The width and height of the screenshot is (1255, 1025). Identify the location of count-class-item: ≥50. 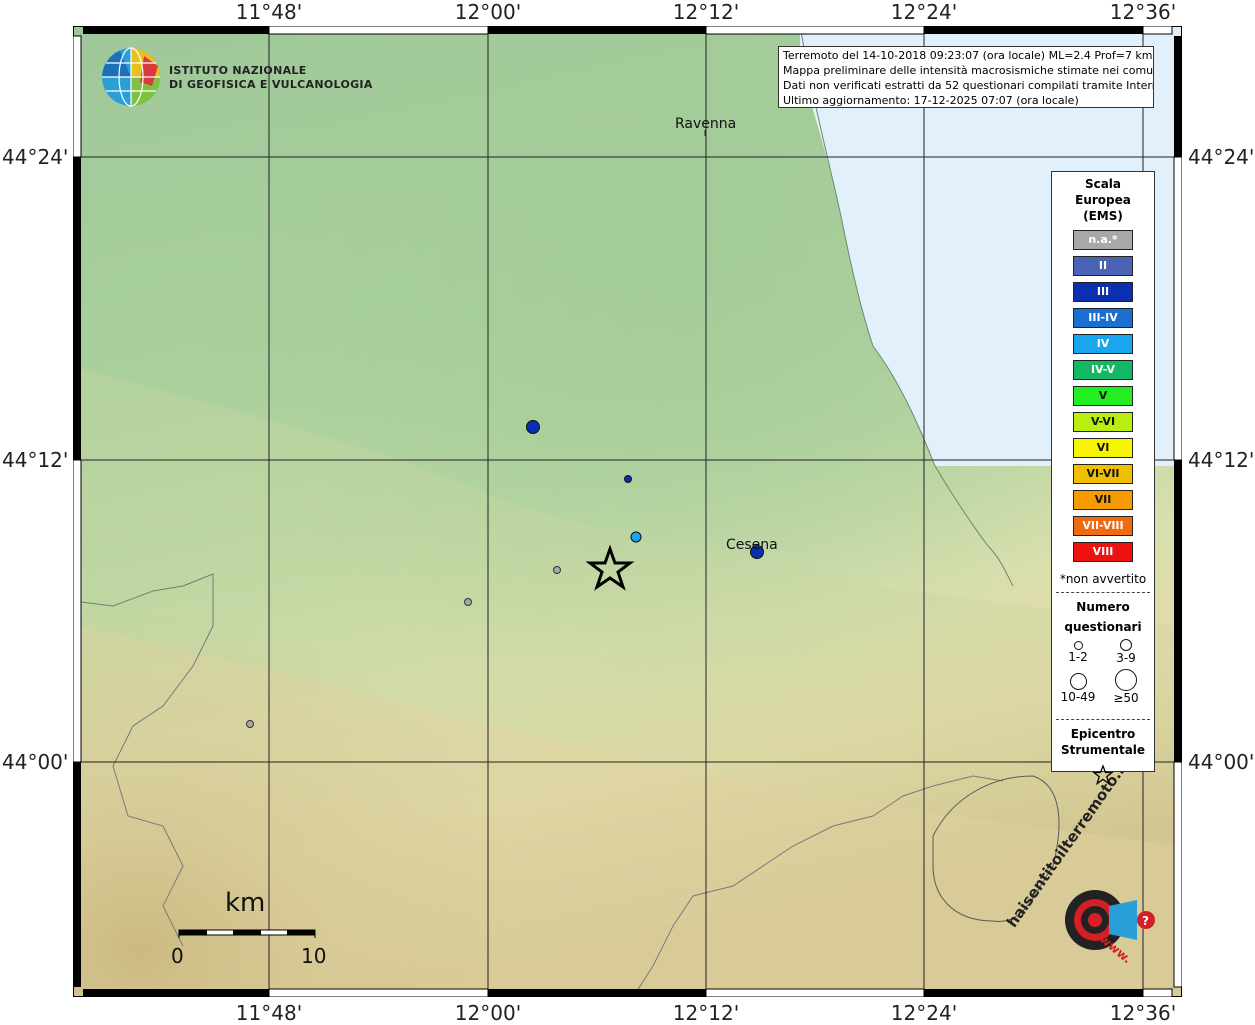
(1126, 687).